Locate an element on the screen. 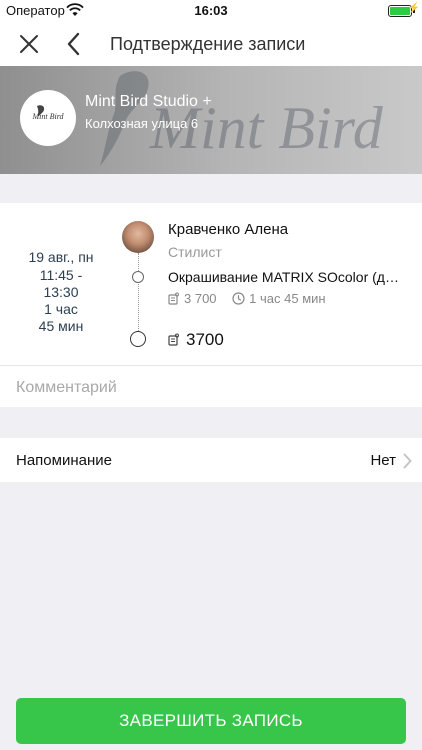  page-title: Подтверждение записи is located at coordinates (208, 44).